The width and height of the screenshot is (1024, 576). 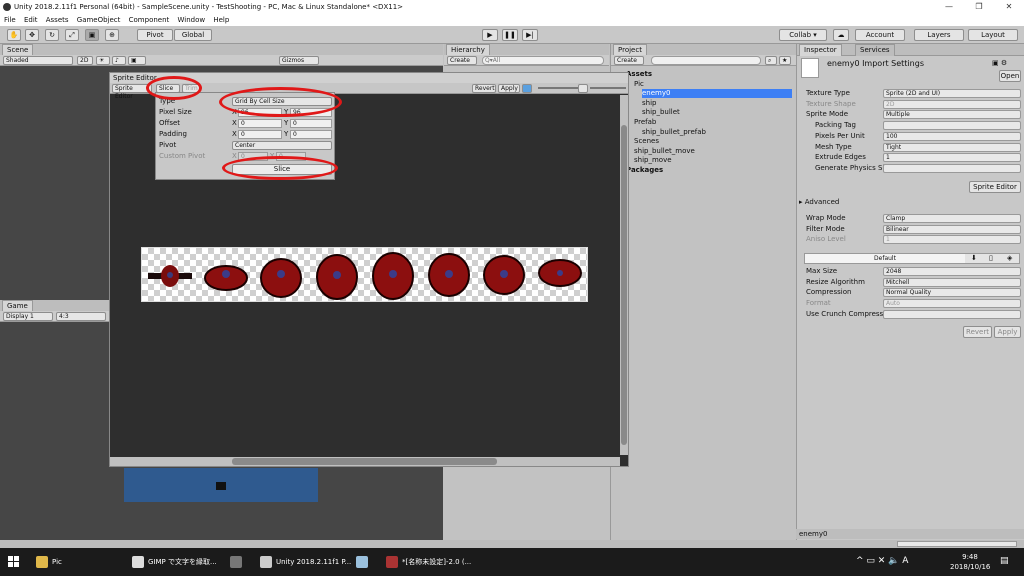 I want to click on horizontal-scrollbar, so click(x=365, y=461).